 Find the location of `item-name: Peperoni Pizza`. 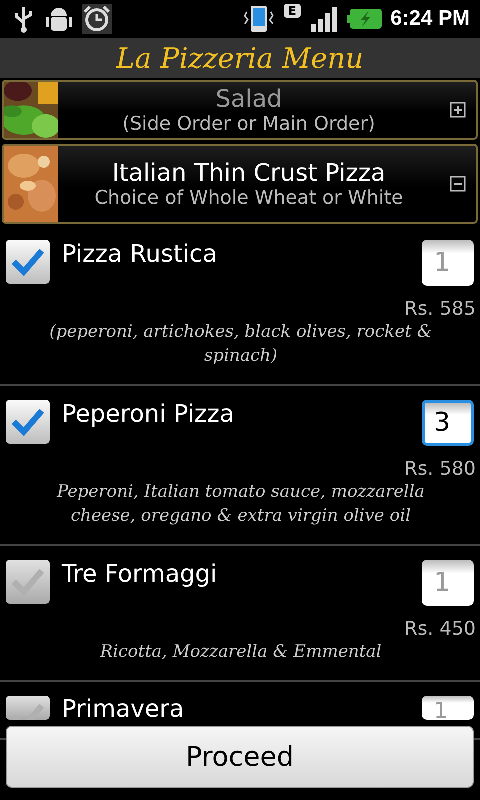

item-name: Peperoni Pizza is located at coordinates (149, 414).